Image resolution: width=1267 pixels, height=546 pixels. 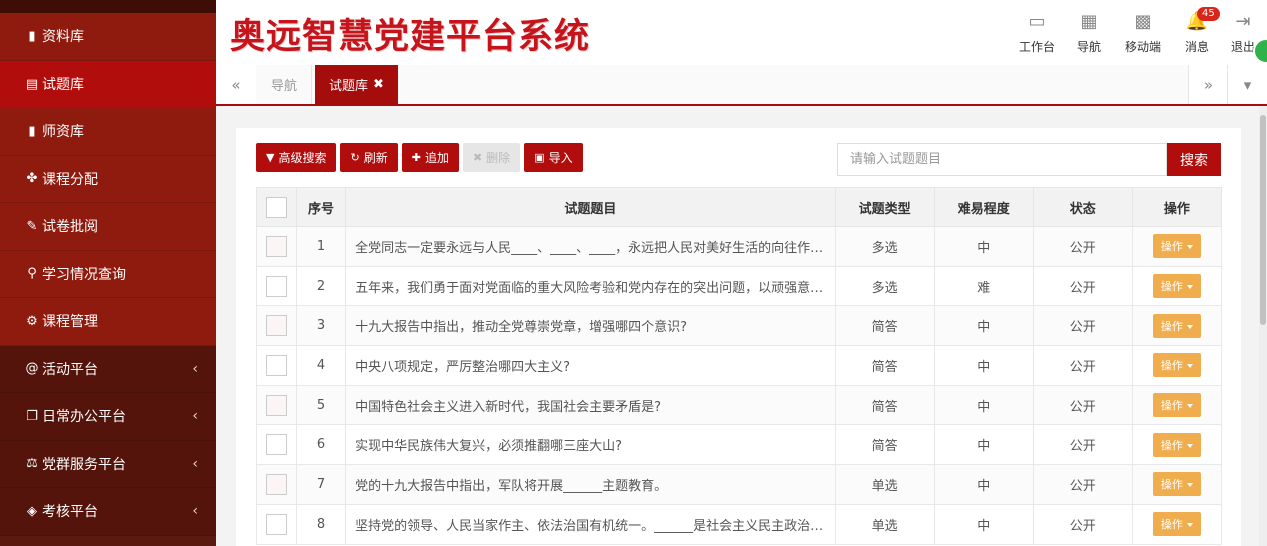 What do you see at coordinates (270, 157) in the screenshot?
I see `filter-icon: ▼` at bounding box center [270, 157].